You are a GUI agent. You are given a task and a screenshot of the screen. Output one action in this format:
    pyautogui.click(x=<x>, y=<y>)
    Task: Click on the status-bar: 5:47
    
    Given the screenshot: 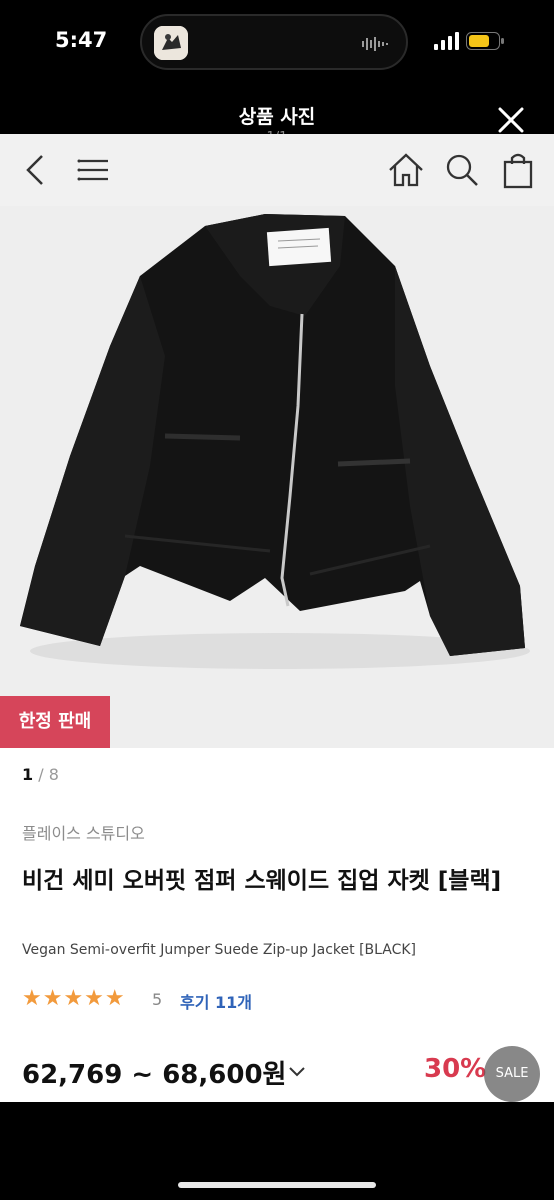 What is the action you would take?
    pyautogui.click(x=277, y=45)
    